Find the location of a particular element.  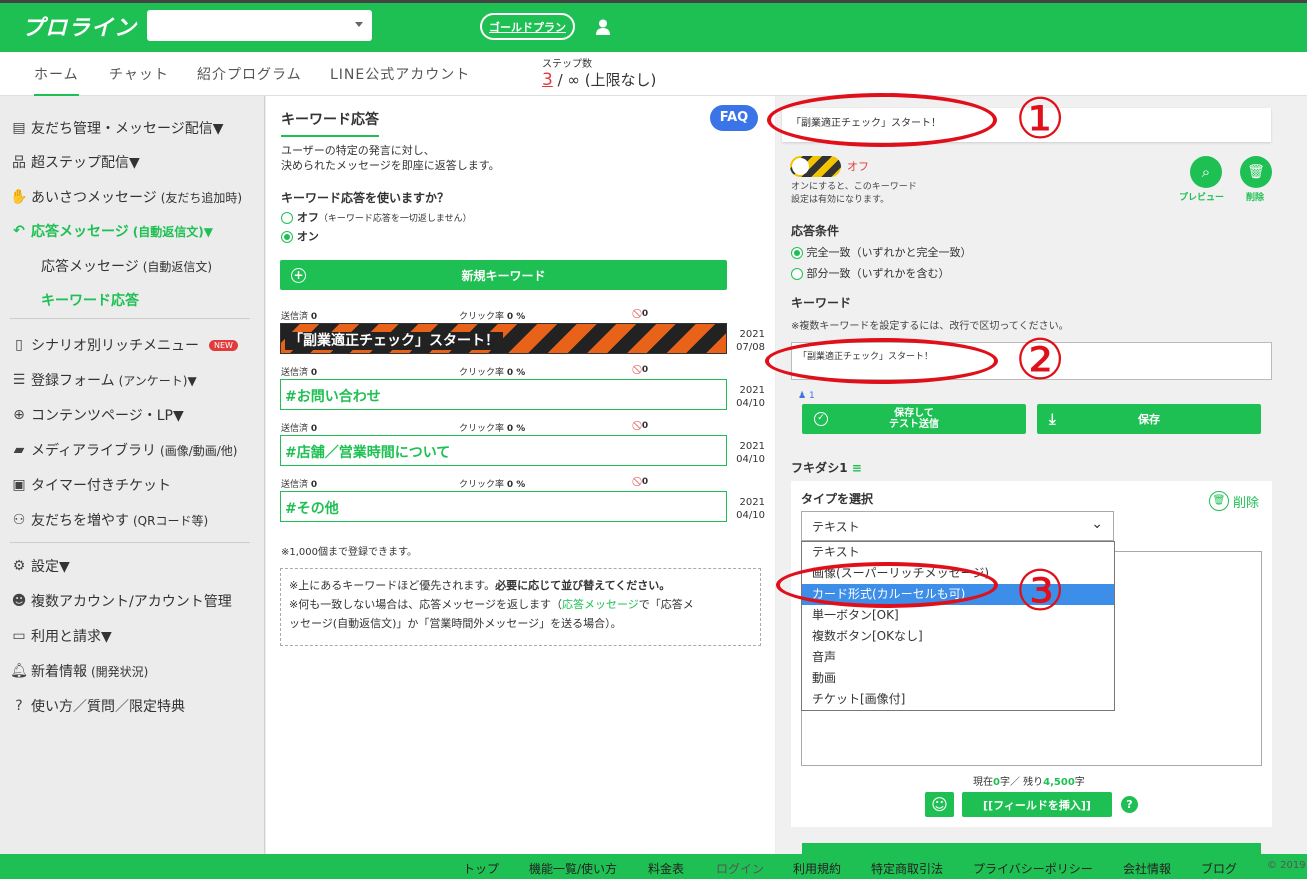

sidebar-item-settings: ⚙ 設定▼ is located at coordinates (40, 566).